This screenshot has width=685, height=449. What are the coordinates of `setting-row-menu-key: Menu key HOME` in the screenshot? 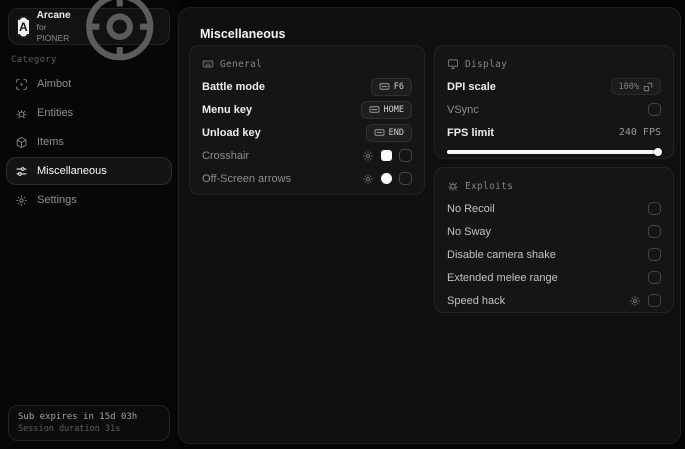 It's located at (307, 109).